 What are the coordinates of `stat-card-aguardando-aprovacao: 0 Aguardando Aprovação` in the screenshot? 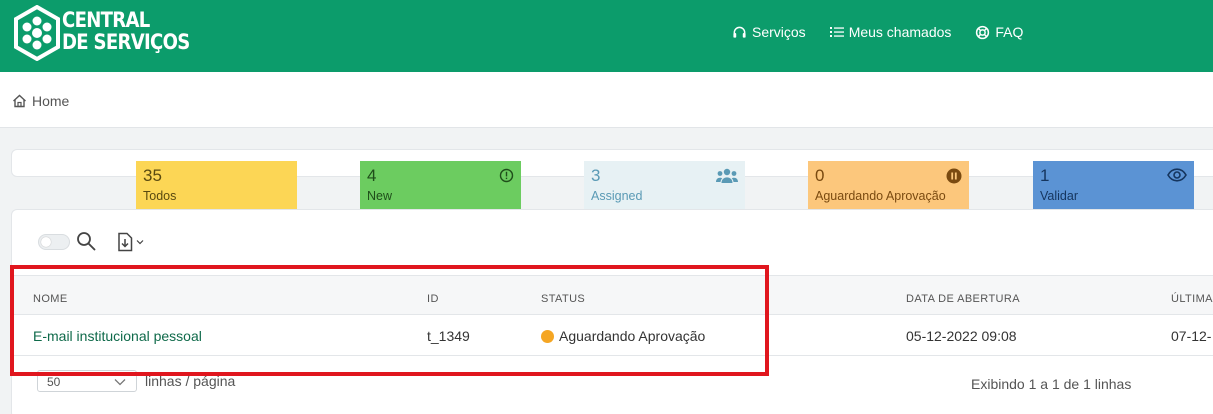 It's located at (888, 185).